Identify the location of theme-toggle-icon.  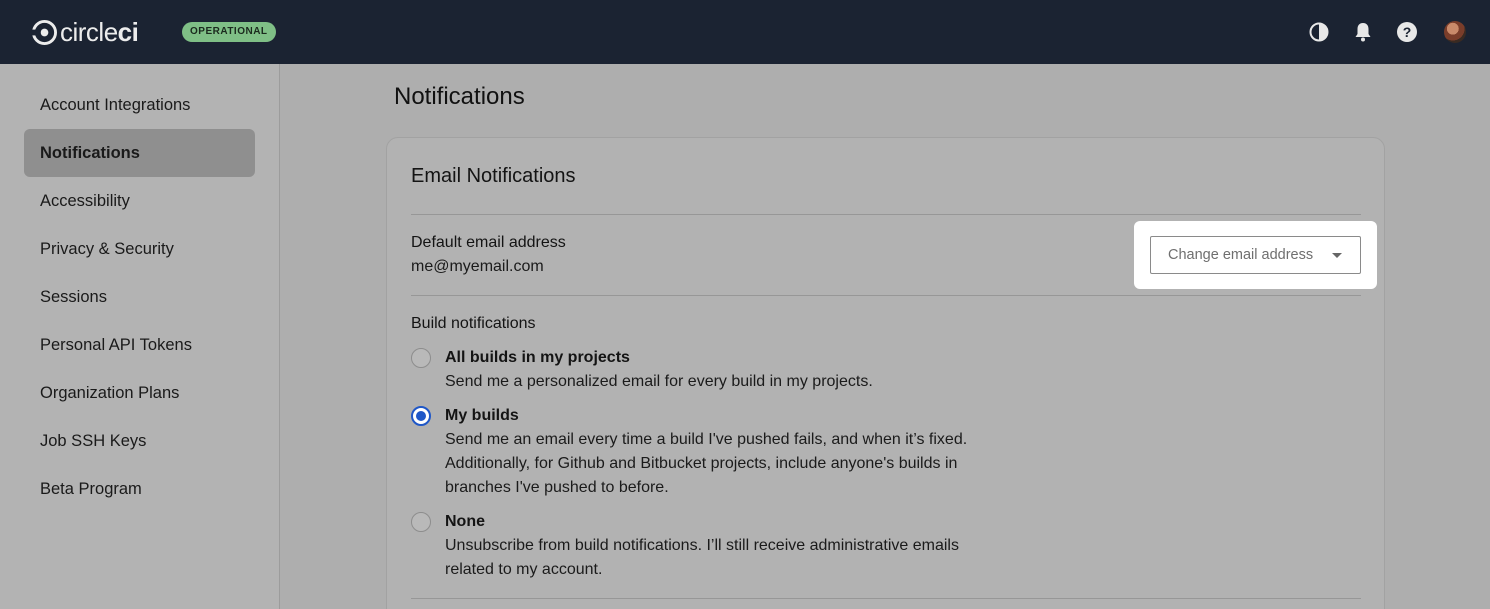
(1319, 32).